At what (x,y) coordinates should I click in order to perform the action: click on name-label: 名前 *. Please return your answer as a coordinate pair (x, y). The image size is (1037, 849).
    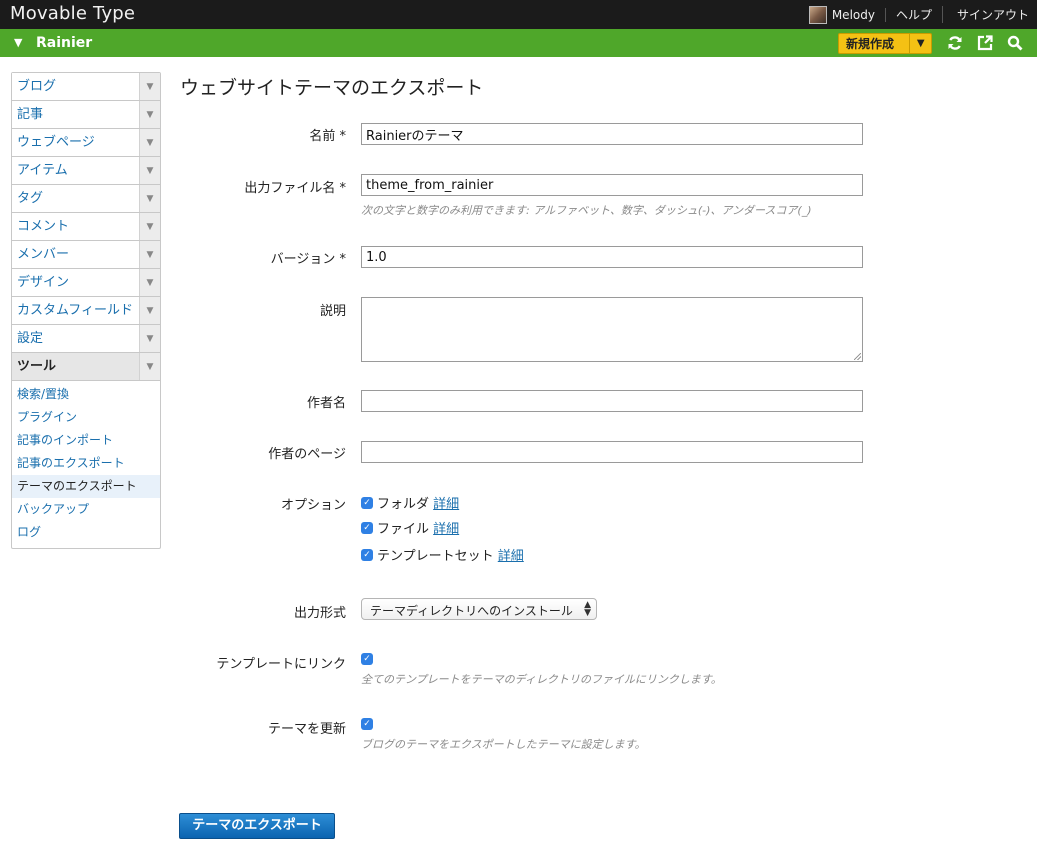
    Looking at the image, I should click on (327, 136).